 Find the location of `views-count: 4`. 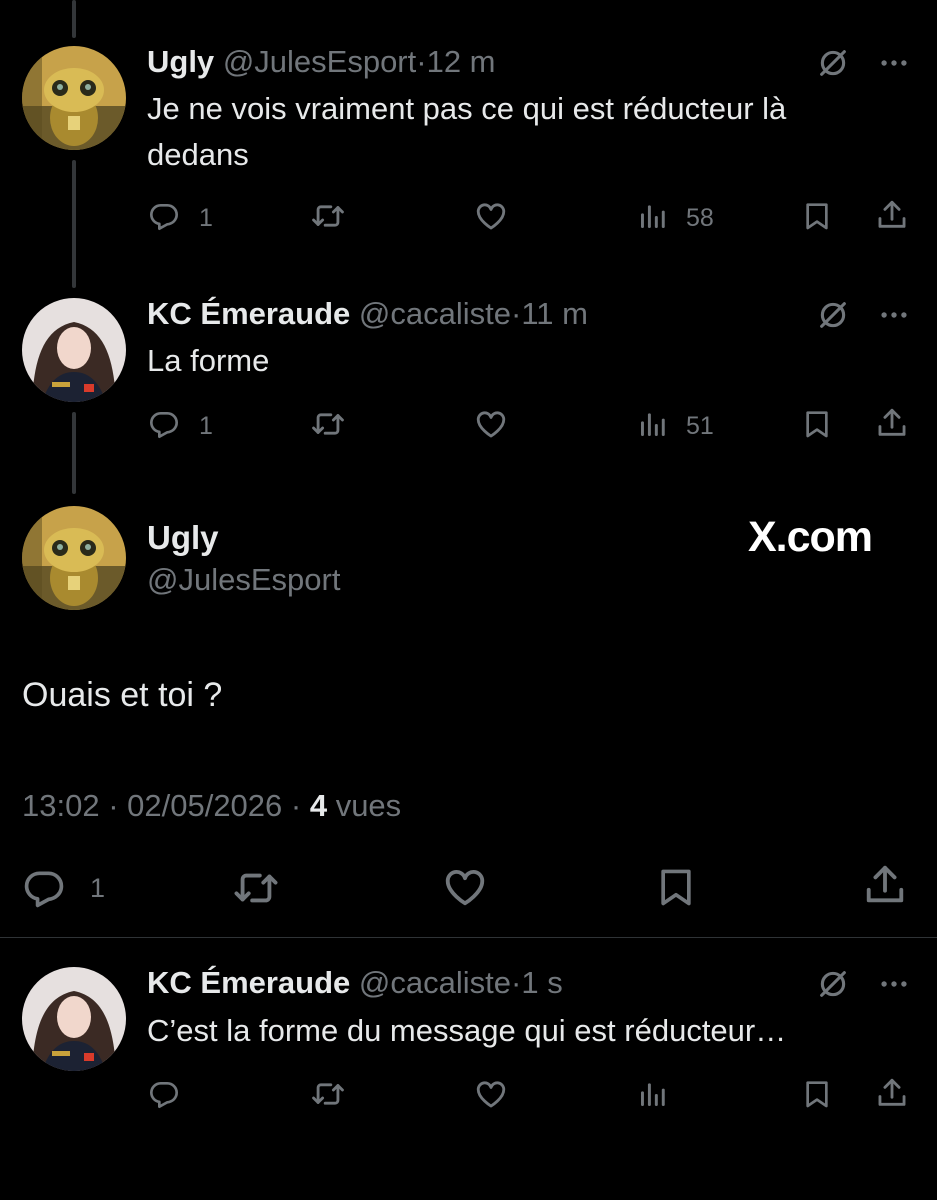

views-count: 4 is located at coordinates (318, 805).